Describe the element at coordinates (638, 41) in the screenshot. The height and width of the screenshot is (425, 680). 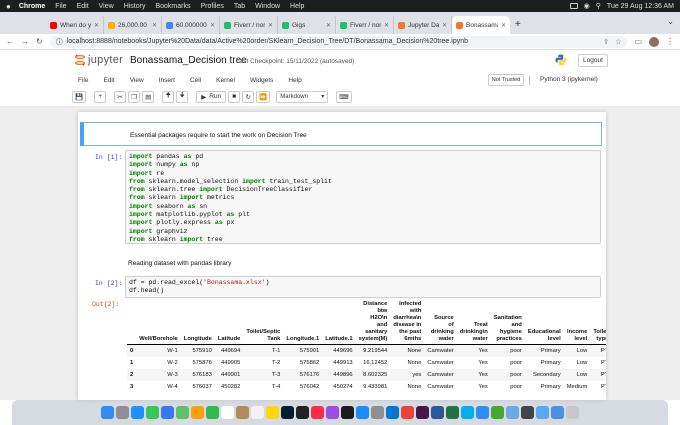
I see `sidebar-icon: ▭` at that location.